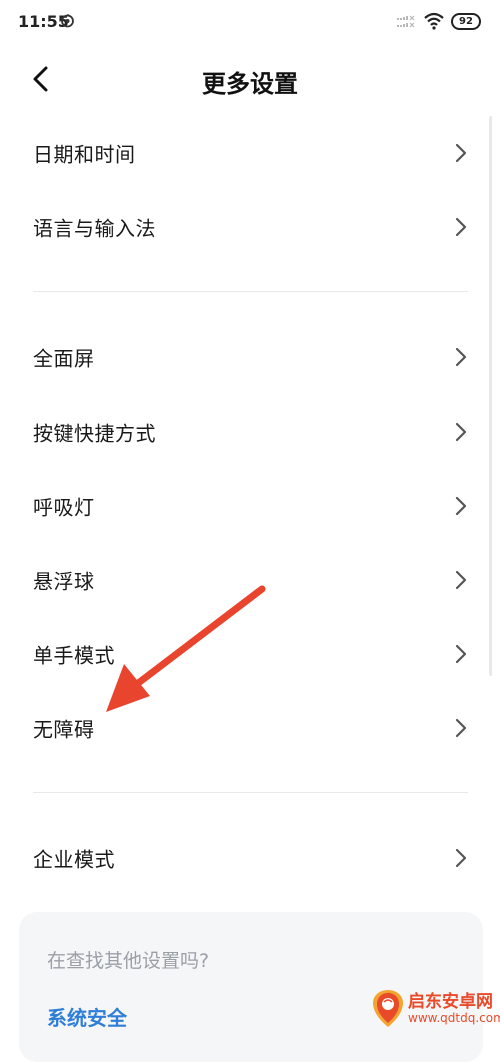 The height and width of the screenshot is (1062, 500). I want to click on watermark-name: 启东安卓网, so click(450, 1002).